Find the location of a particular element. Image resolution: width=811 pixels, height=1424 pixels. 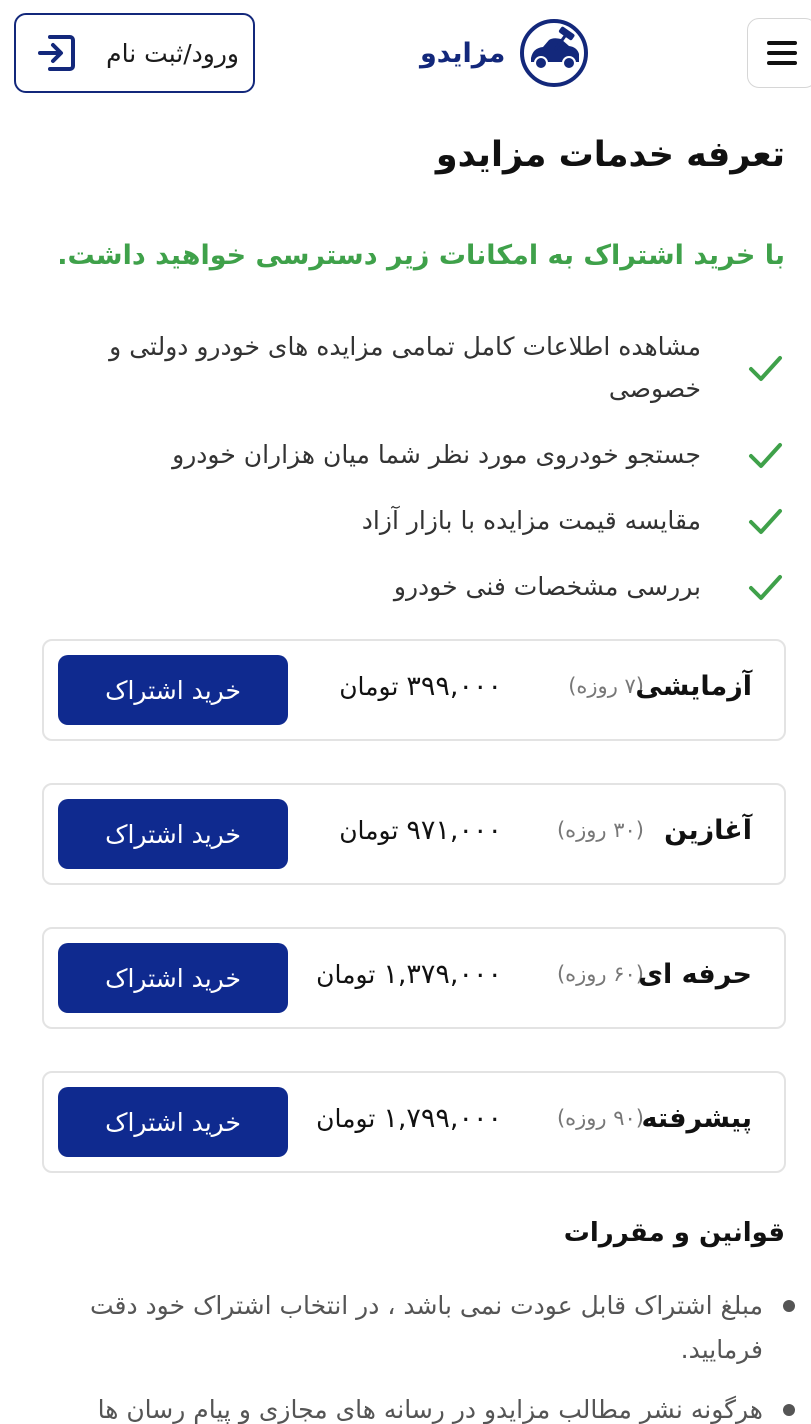

feature-text: مقایسه قیمت مزایده با بازار آزاد is located at coordinates (531, 520).